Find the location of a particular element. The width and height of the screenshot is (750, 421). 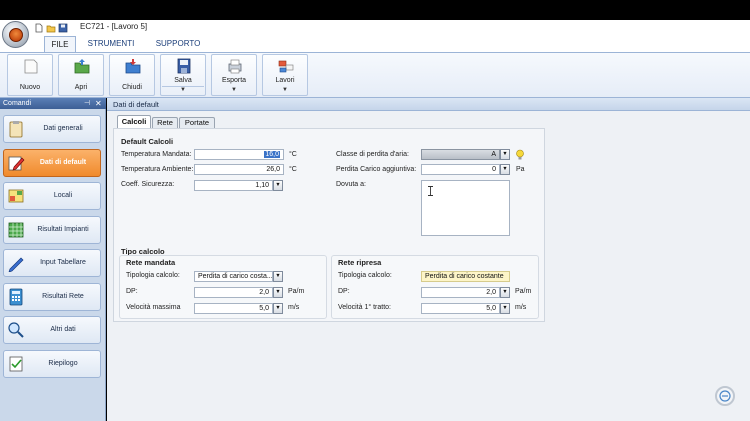

tab-rete: Rete is located at coordinates (165, 122).